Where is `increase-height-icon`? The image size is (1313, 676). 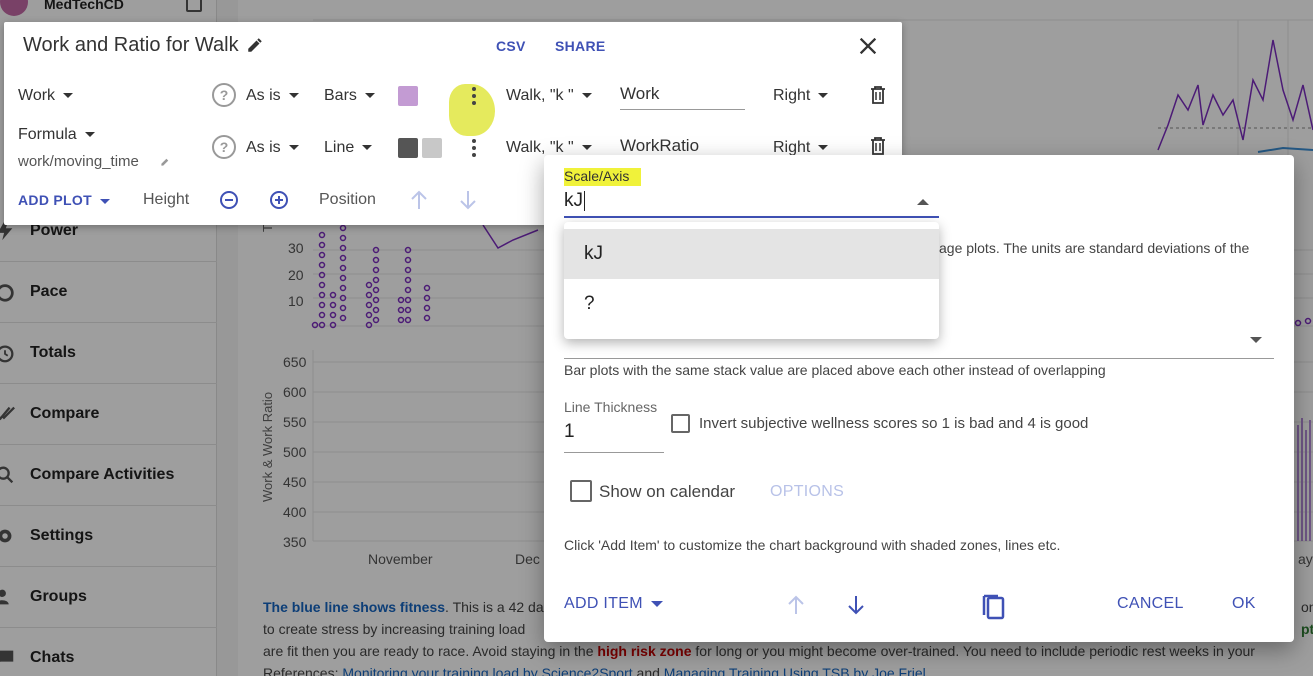 increase-height-icon is located at coordinates (279, 200).